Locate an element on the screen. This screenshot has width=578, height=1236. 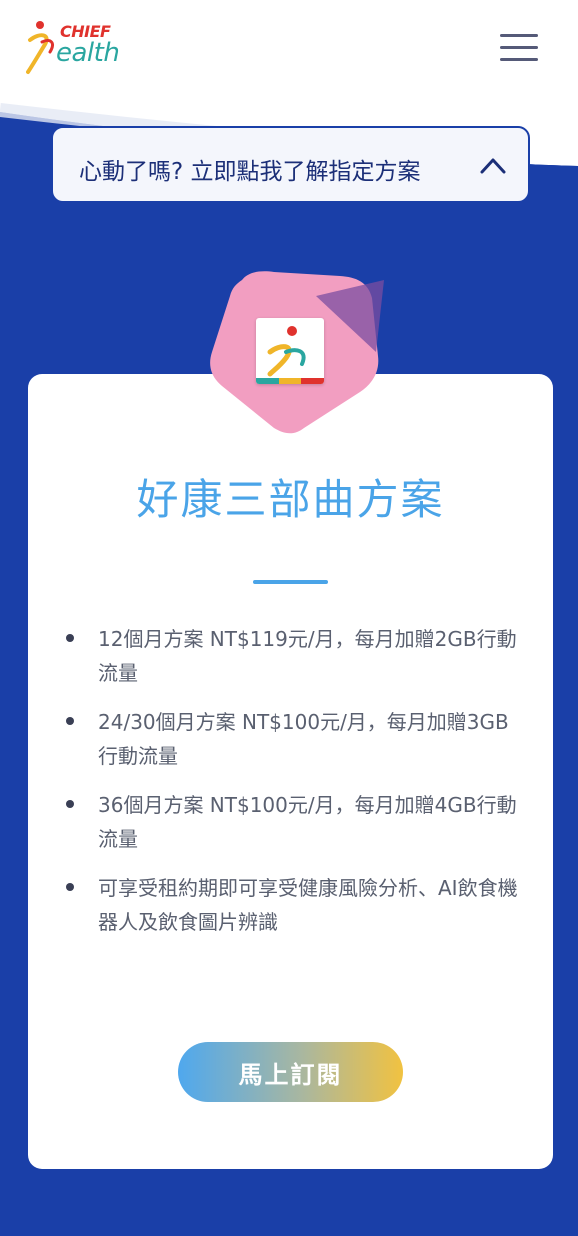
app-runner-icon is located at coordinates (286, 351).